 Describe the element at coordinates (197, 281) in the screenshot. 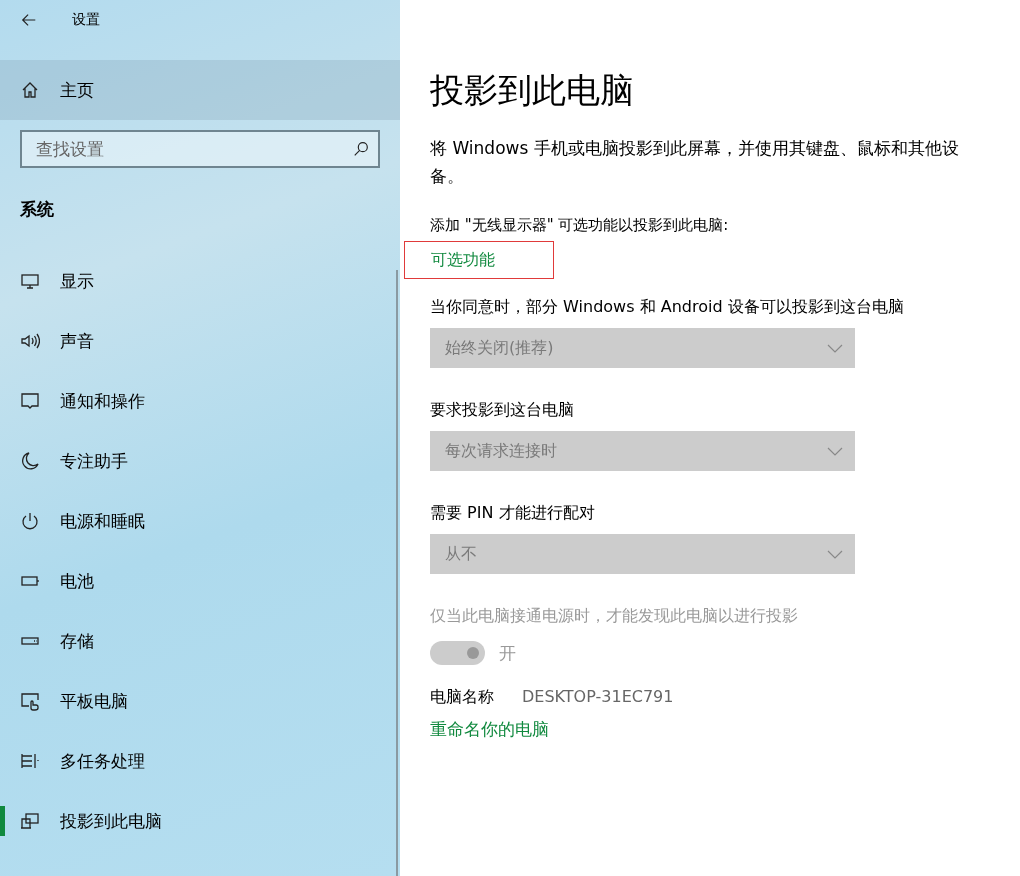

I see `sidebar-item: 显示` at that location.